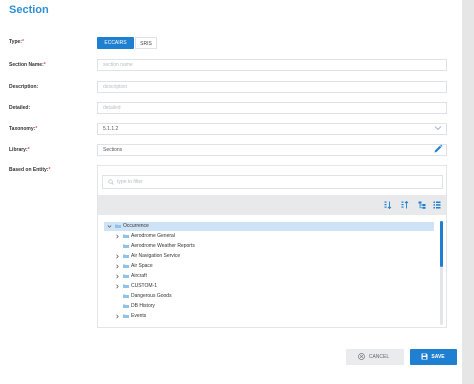 This screenshot has height=384, width=474. What do you see at coordinates (139, 316) in the screenshot?
I see `tree-node-label: Events` at bounding box center [139, 316].